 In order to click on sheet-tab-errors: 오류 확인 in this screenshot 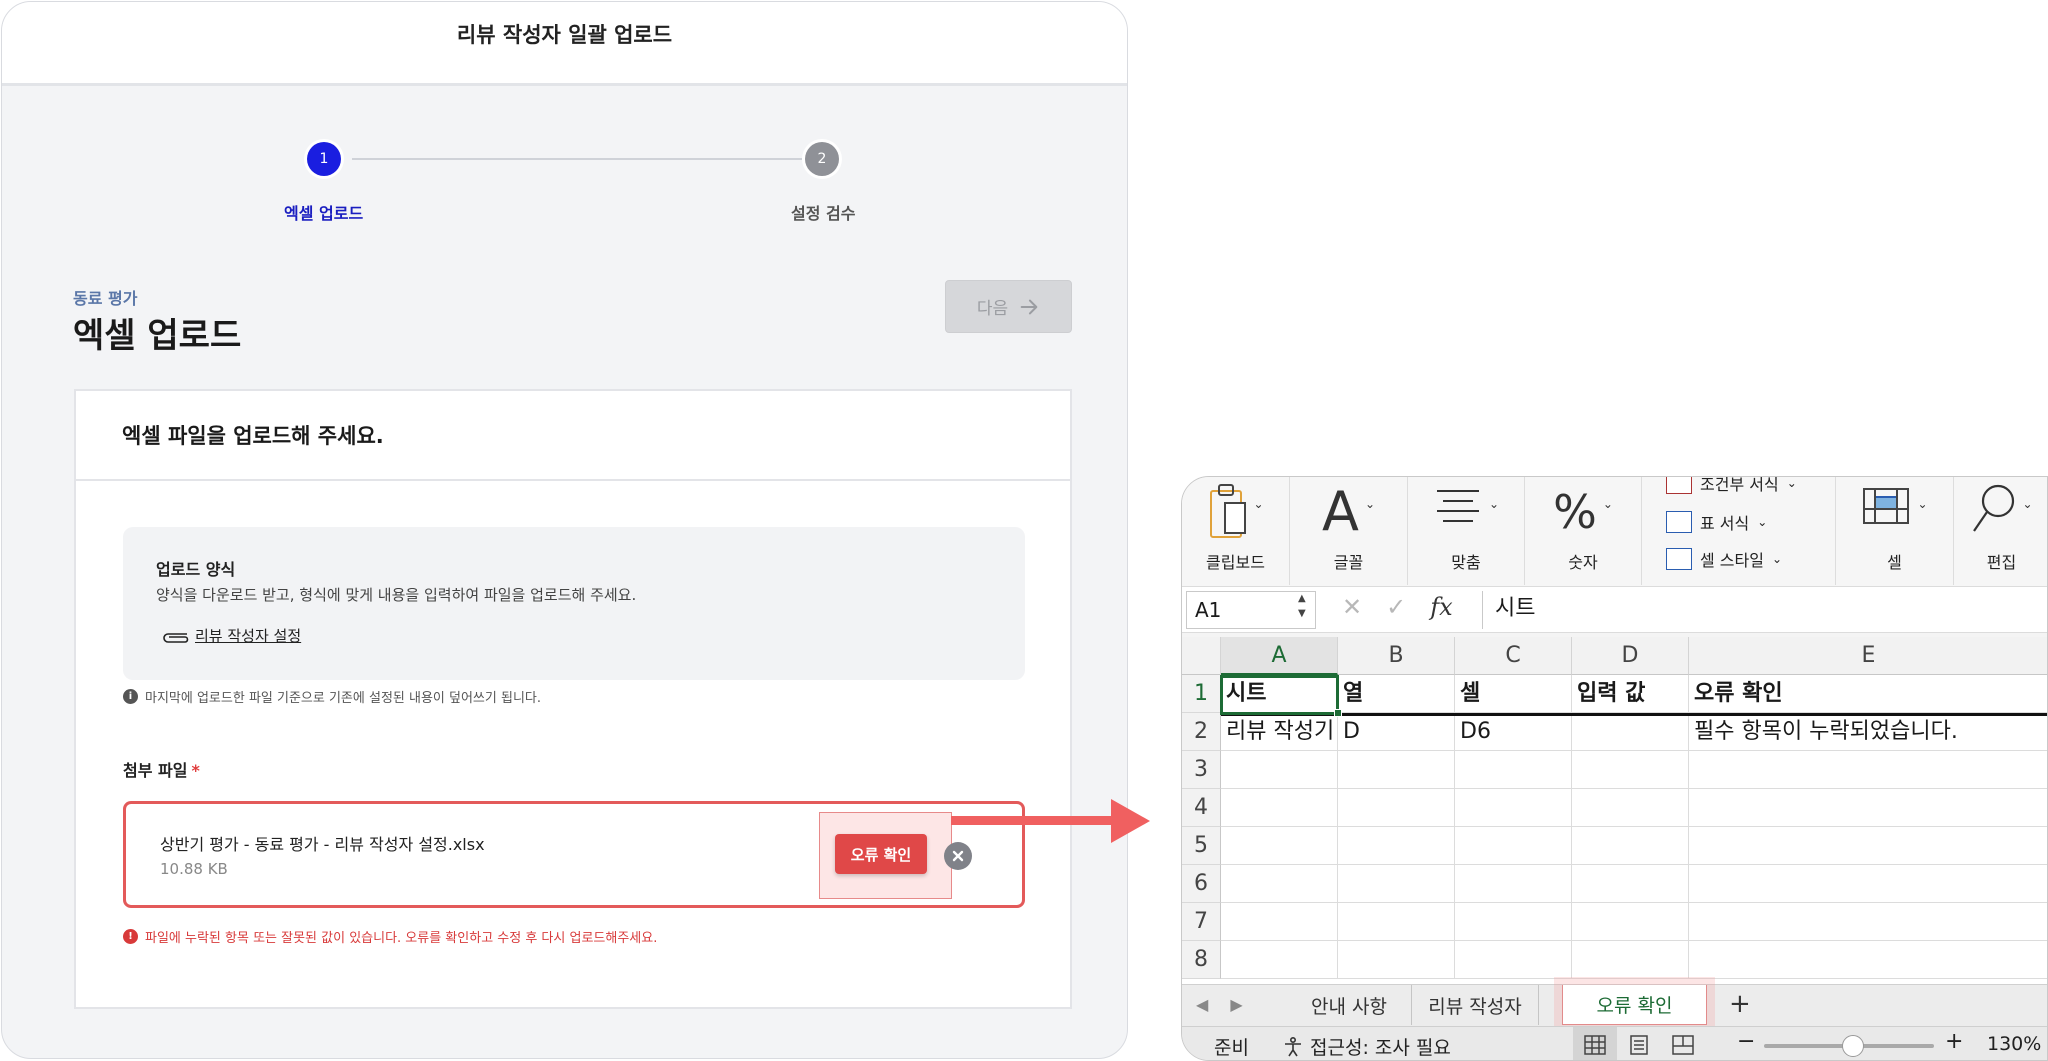, I will do `click(1634, 1005)`.